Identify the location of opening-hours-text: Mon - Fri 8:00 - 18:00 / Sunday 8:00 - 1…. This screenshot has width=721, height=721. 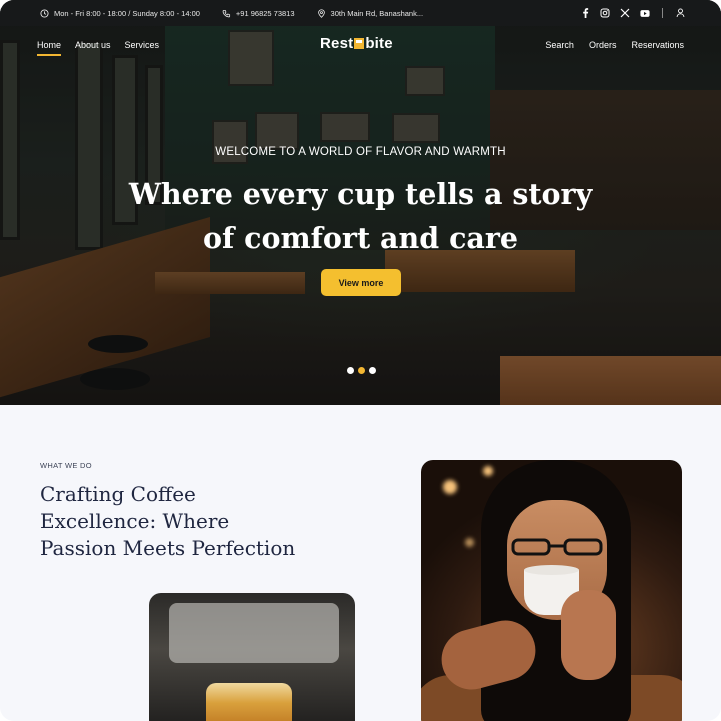
(127, 13).